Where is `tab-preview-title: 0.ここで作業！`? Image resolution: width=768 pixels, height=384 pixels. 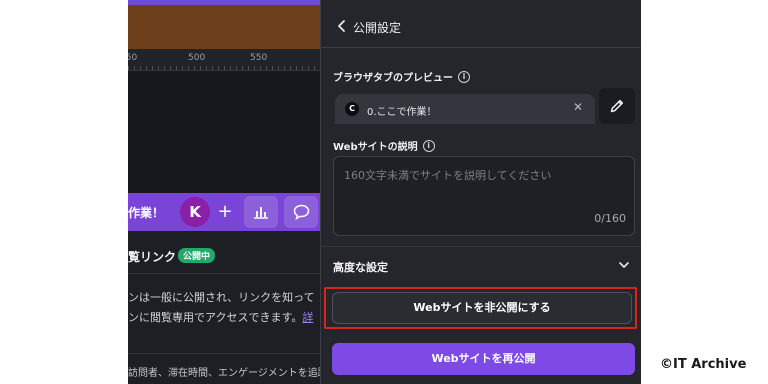
tab-preview-title: 0.ここで作業！ is located at coordinates (402, 112).